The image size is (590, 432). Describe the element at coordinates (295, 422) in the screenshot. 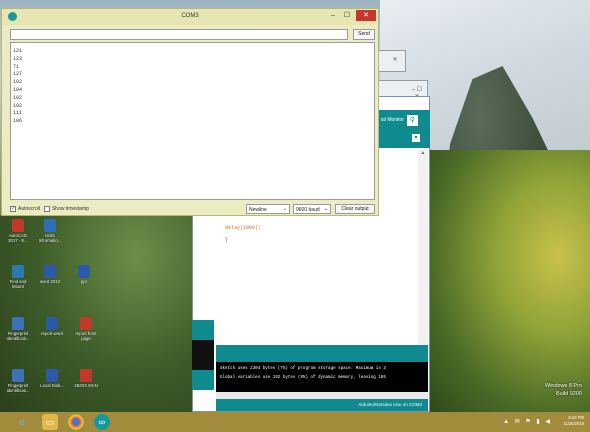

I see `taskbar: e ▭ ∞ ▲ ✉ ⚑ ▮ ◀ 8:43 PM 11/25/2016` at that location.